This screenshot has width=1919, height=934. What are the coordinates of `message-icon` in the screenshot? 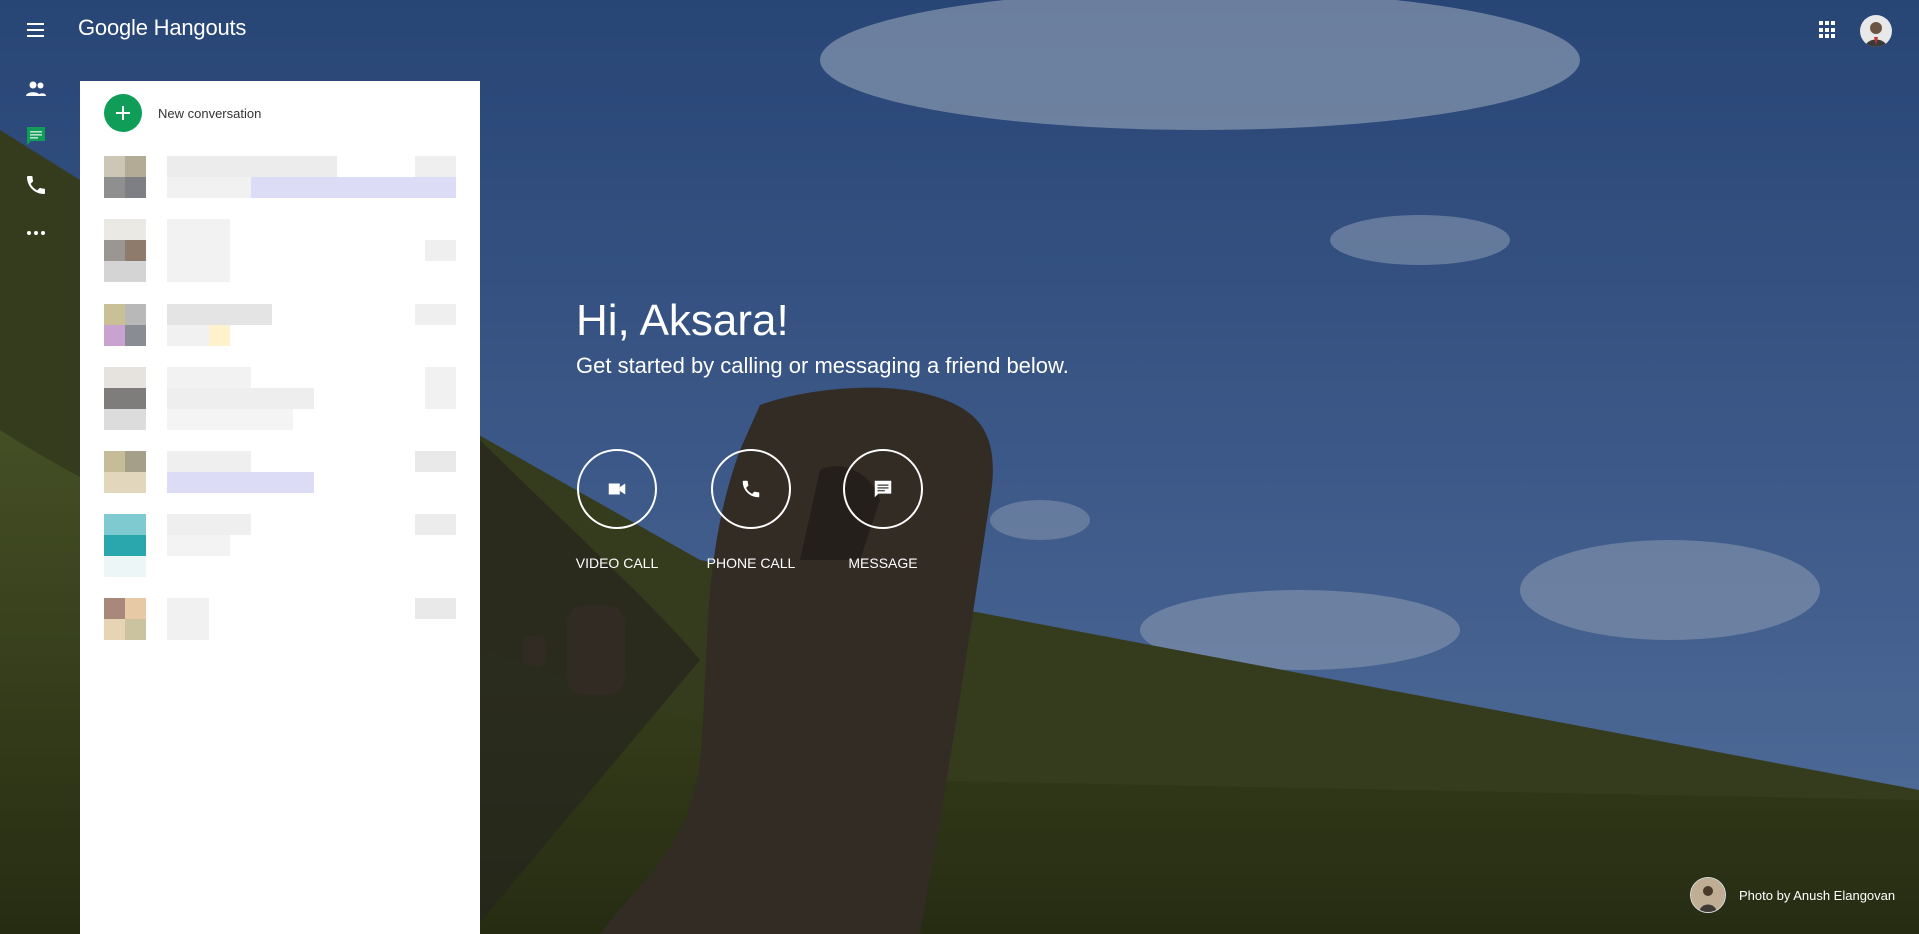 It's located at (883, 489).